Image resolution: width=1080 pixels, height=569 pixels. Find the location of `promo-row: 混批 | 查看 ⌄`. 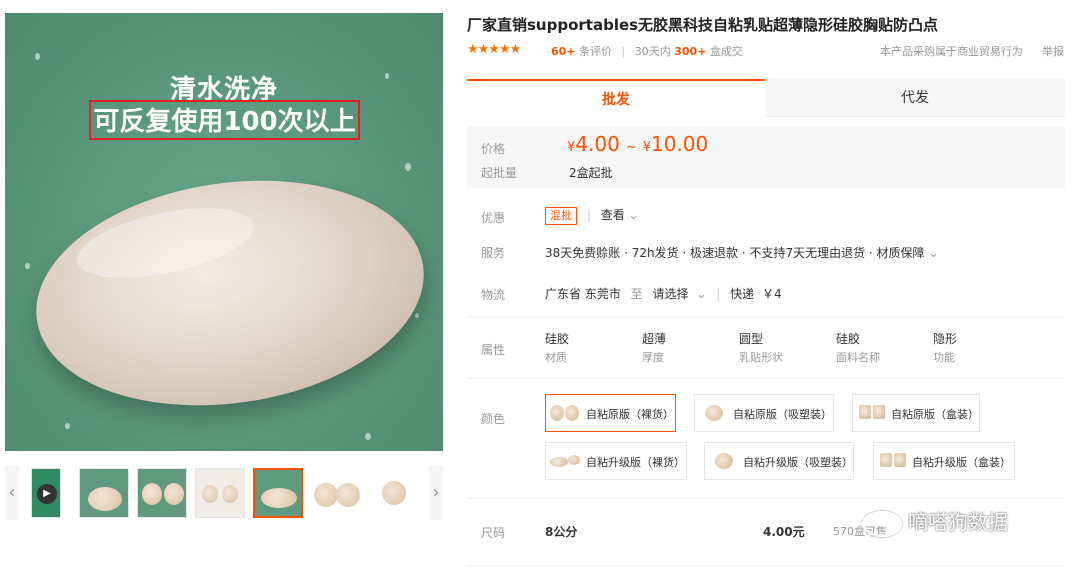

promo-row: 混批 | 查看 ⌄ is located at coordinates (592, 215).